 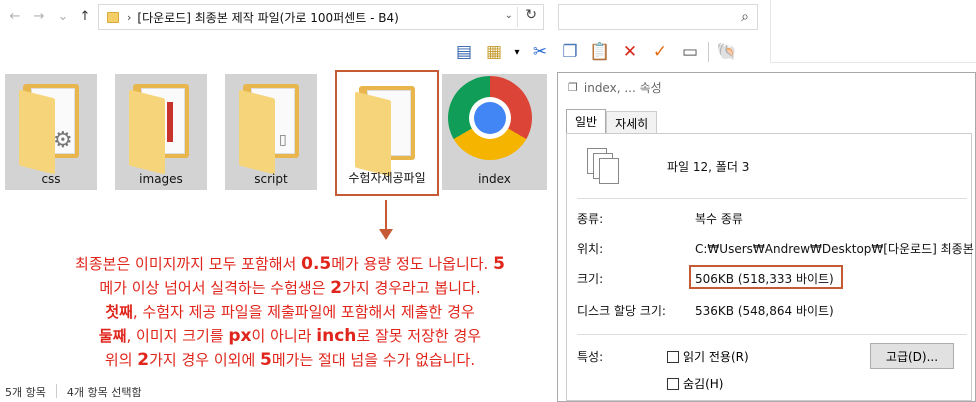 What do you see at coordinates (290, 264) in the screenshot?
I see `note-line-1: 최종본은 이미지까지 모두 포함해서 0.5메가 용량 정도 나옵니다. 5` at bounding box center [290, 264].